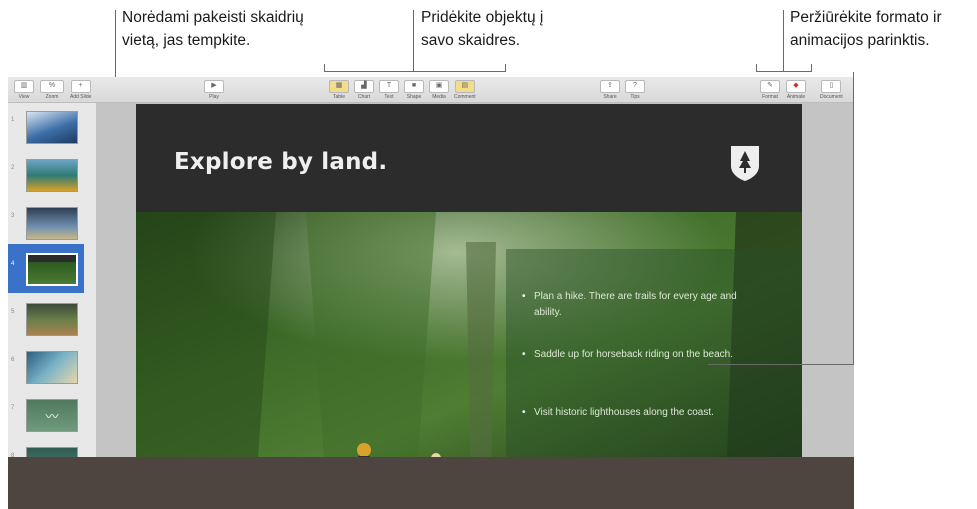  Describe the element at coordinates (745, 163) in the screenshot. I see `shield-tree-icon` at that location.